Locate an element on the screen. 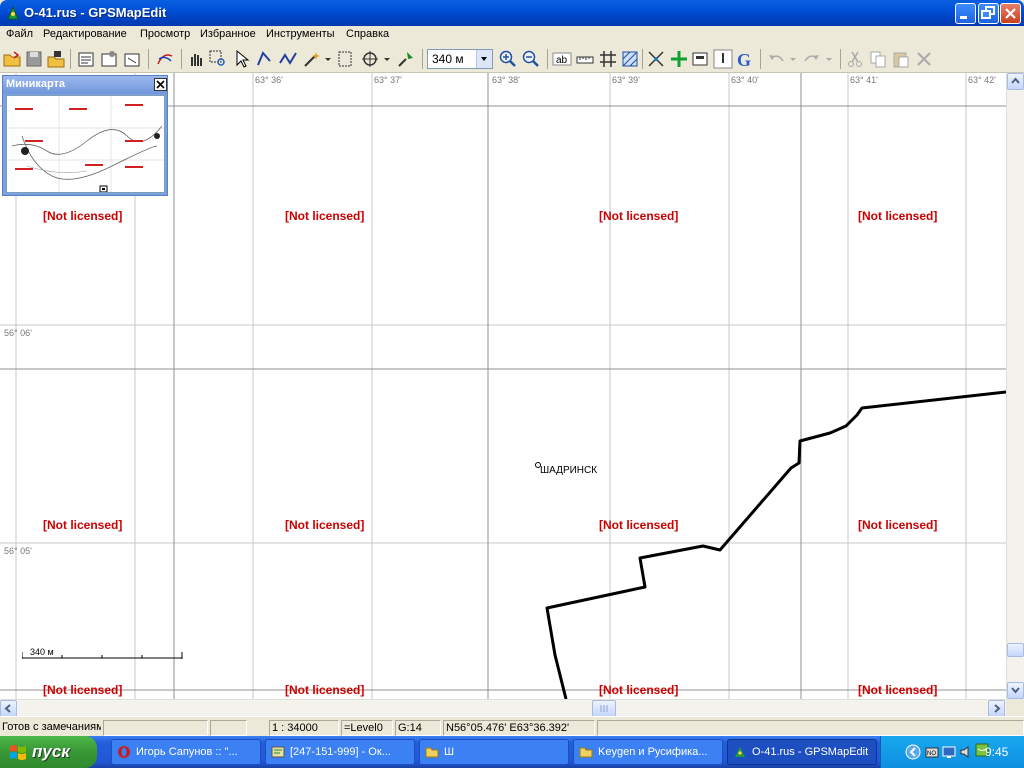  scroll-up-button is located at coordinates (1015, 81).